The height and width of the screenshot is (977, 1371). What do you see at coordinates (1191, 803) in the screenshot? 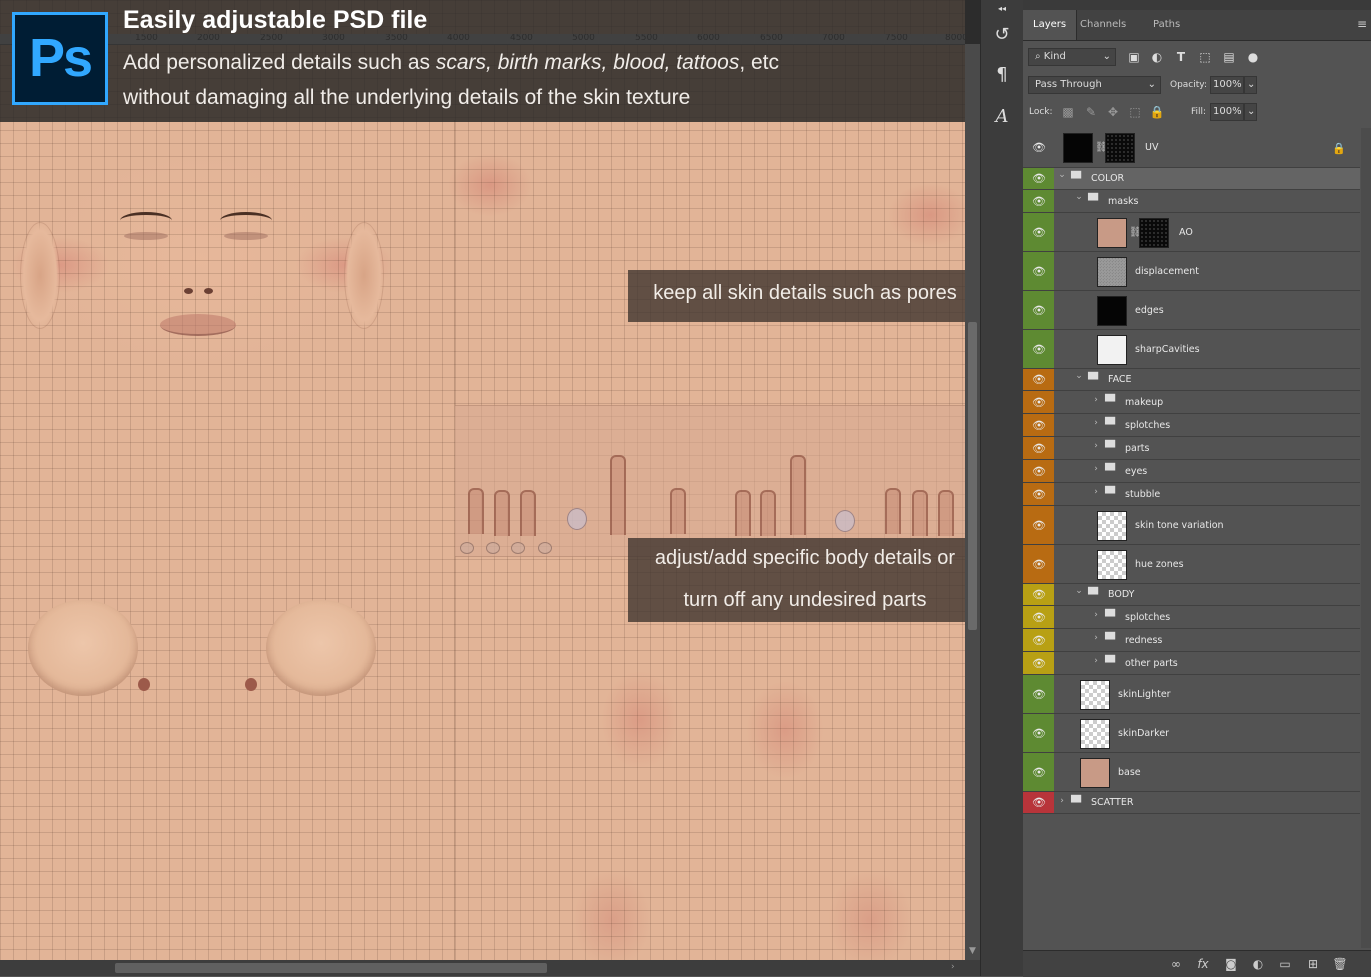
I see `layer-group-scatter: 👁 › ▀ SCATTER` at bounding box center [1191, 803].